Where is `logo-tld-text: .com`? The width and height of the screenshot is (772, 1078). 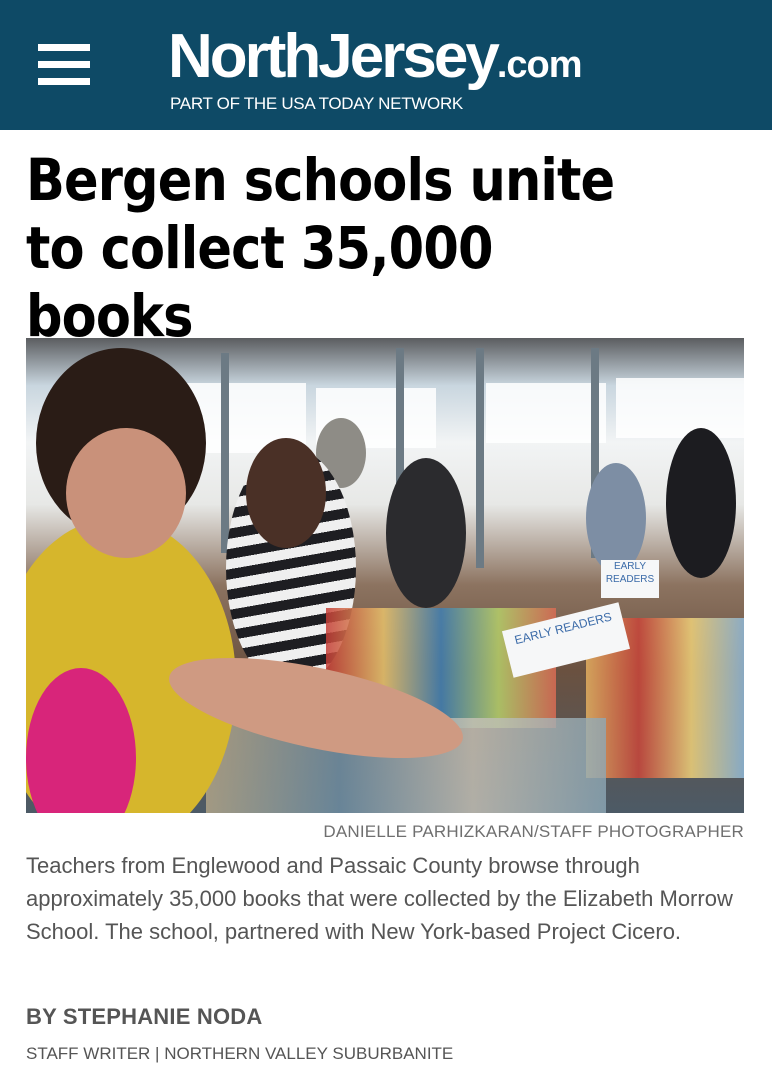 logo-tld-text: .com is located at coordinates (539, 65).